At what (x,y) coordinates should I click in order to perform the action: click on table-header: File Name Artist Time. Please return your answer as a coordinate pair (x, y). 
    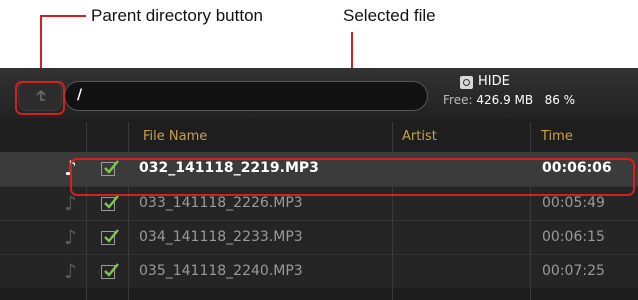
    Looking at the image, I should click on (319, 137).